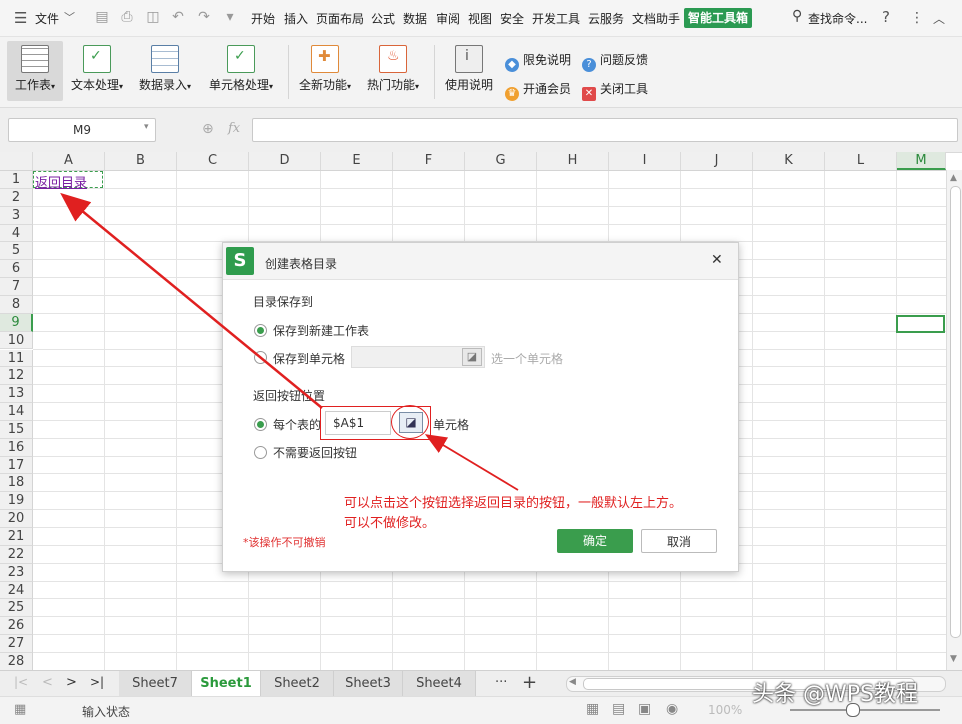 The width and height of the screenshot is (962, 724). I want to click on arrow-to-a1, so click(191, 300).